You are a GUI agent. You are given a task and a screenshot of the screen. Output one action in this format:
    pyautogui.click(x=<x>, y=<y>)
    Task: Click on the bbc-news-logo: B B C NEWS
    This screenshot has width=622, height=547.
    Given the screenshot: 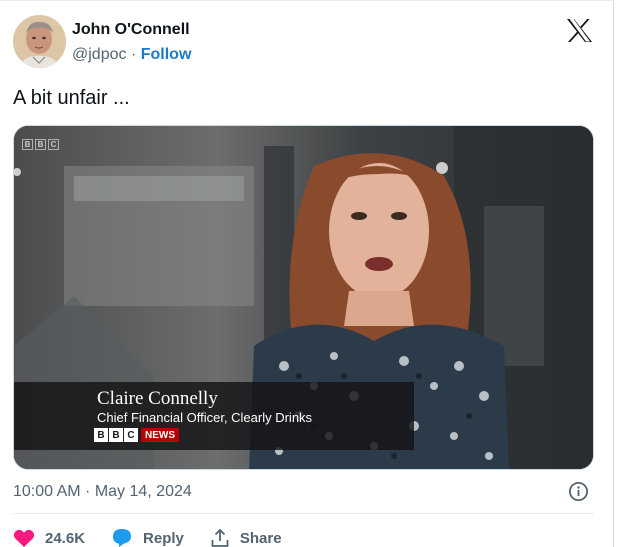 What is the action you would take?
    pyautogui.click(x=136, y=435)
    